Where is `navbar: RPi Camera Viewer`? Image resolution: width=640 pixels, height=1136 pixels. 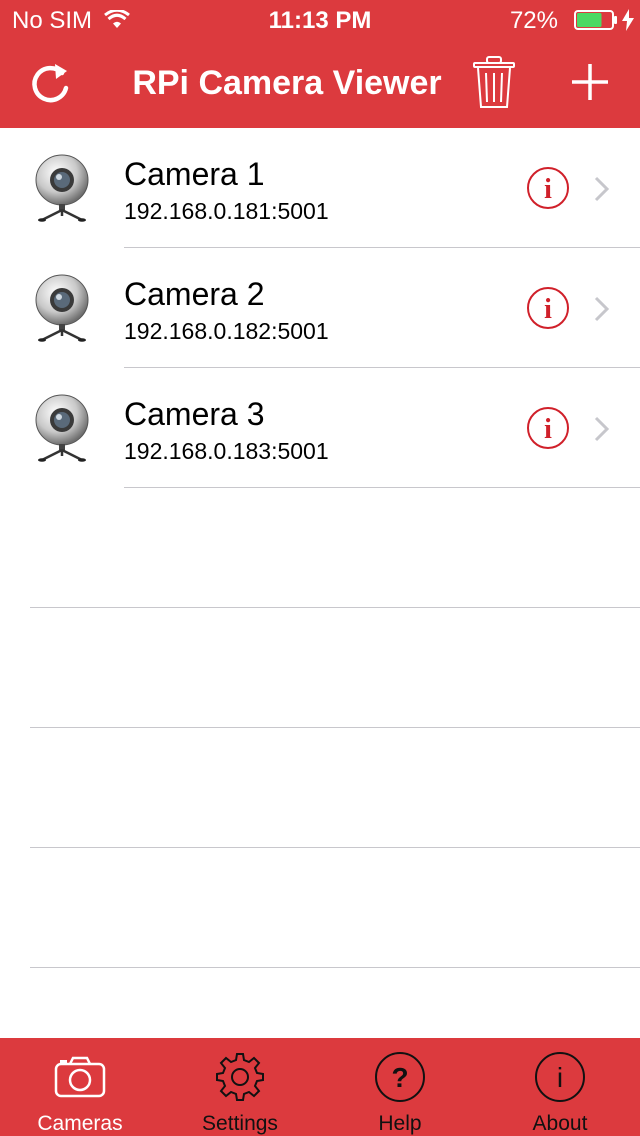 navbar: RPi Camera Viewer is located at coordinates (320, 84).